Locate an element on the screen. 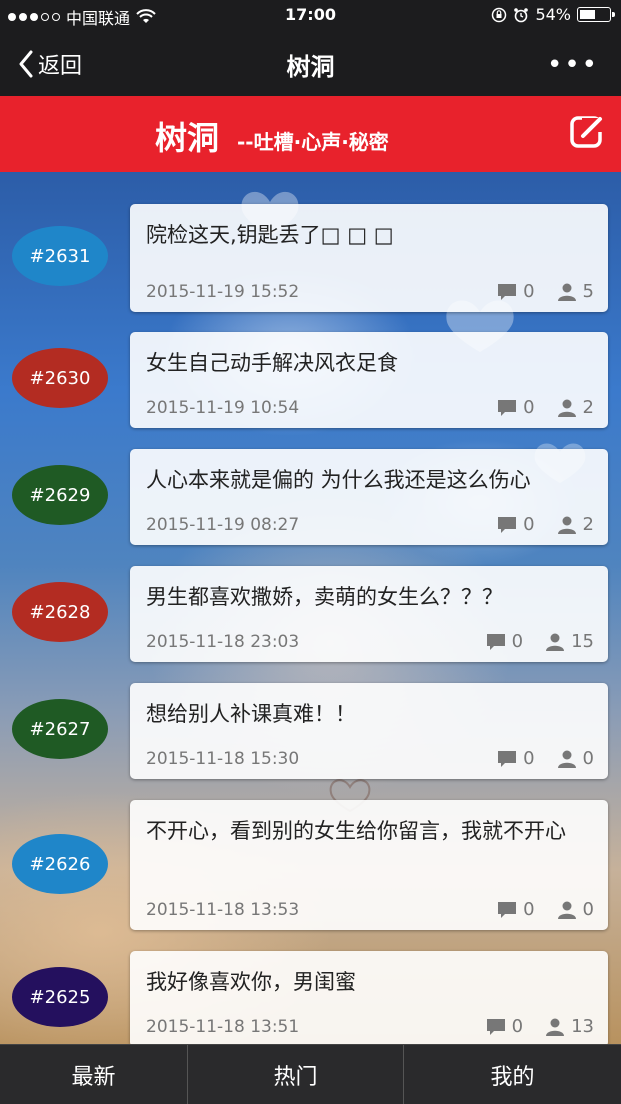 Image resolution: width=621 pixels, height=1104 pixels. more-button: ••• is located at coordinates (573, 65).